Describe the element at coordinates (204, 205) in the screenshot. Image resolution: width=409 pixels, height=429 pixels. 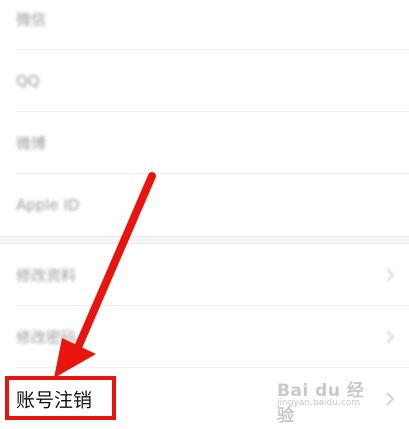
I see `bind-apple-id-row: Apple ID` at that location.